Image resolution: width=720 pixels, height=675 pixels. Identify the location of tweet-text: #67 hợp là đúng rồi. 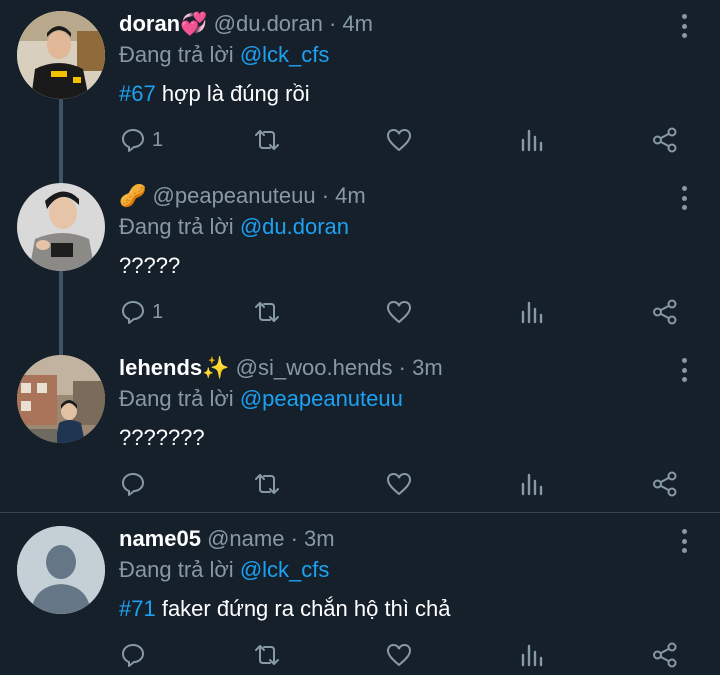
(214, 94).